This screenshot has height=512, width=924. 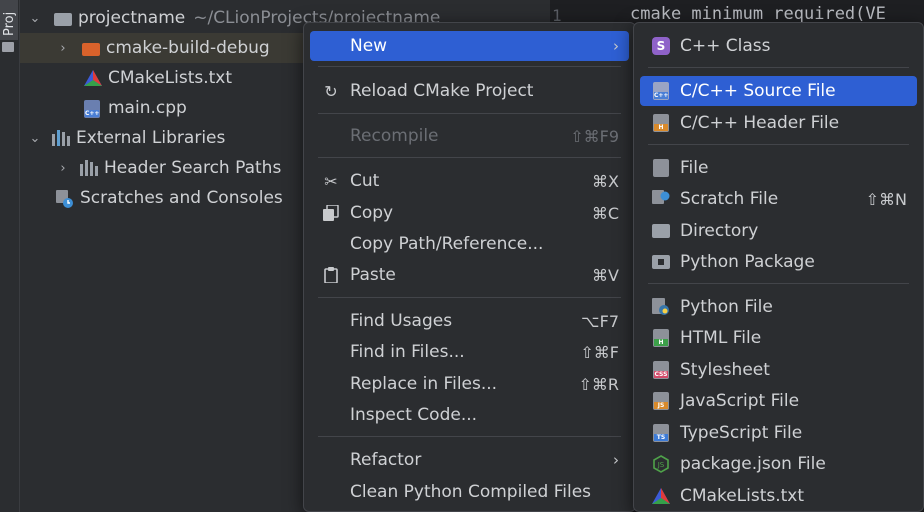 I want to click on menu-item-find-usages: Find Usages ⌥F7, so click(x=469, y=321).